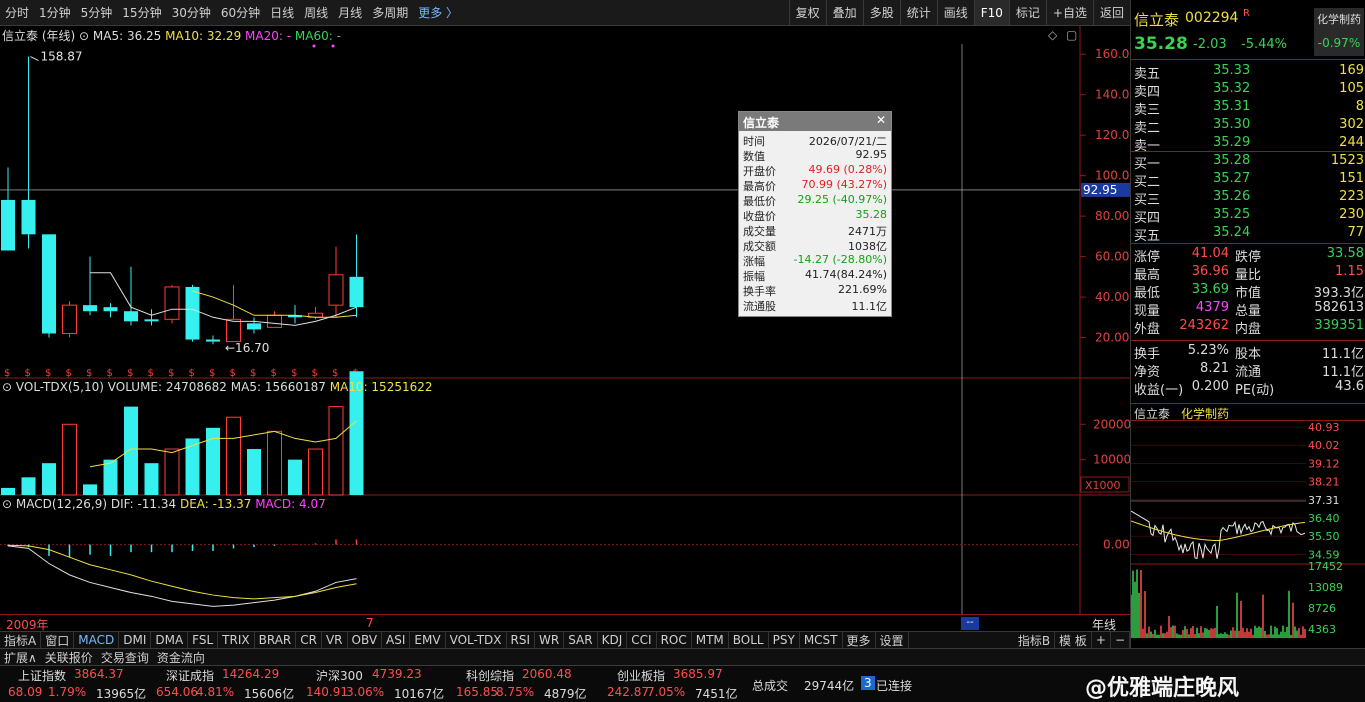 The width and height of the screenshot is (1365, 702). I want to click on bottom-tab: 扩展∧, so click(20, 657).